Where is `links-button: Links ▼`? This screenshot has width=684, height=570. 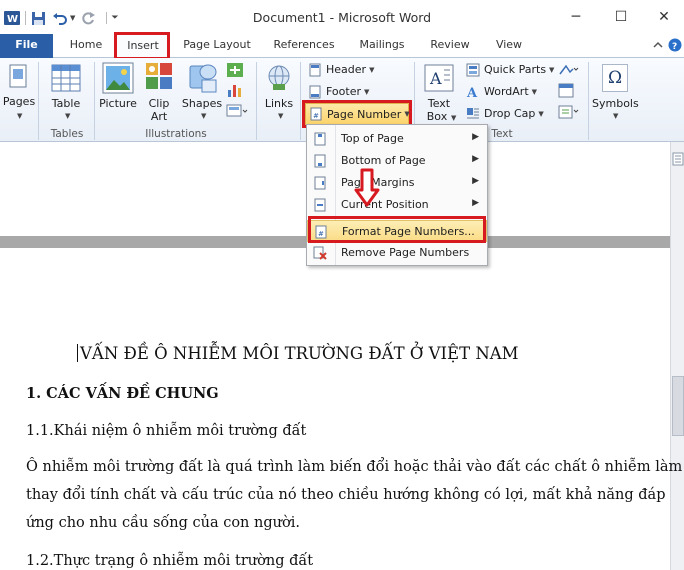 links-button: Links ▼ is located at coordinates (279, 93).